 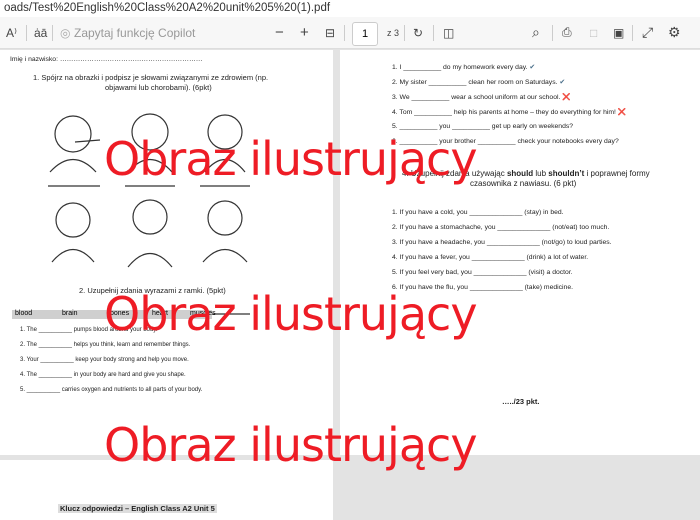 I want to click on rotate-button: ↻, so click(x=418, y=33).